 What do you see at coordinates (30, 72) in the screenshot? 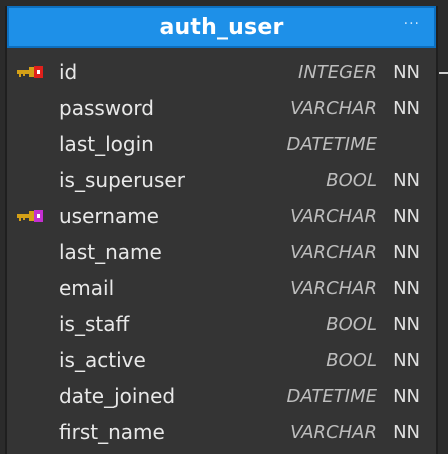
I see `primary-key-icon` at bounding box center [30, 72].